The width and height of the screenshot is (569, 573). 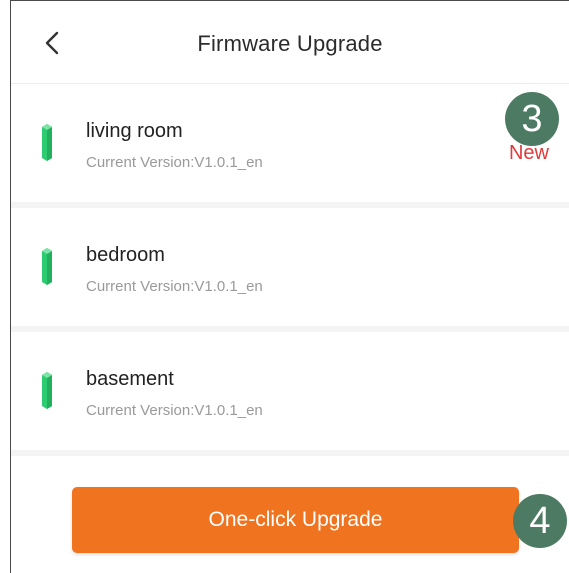 I want to click on page-title: Firmware Upgrade, so click(x=290, y=43).